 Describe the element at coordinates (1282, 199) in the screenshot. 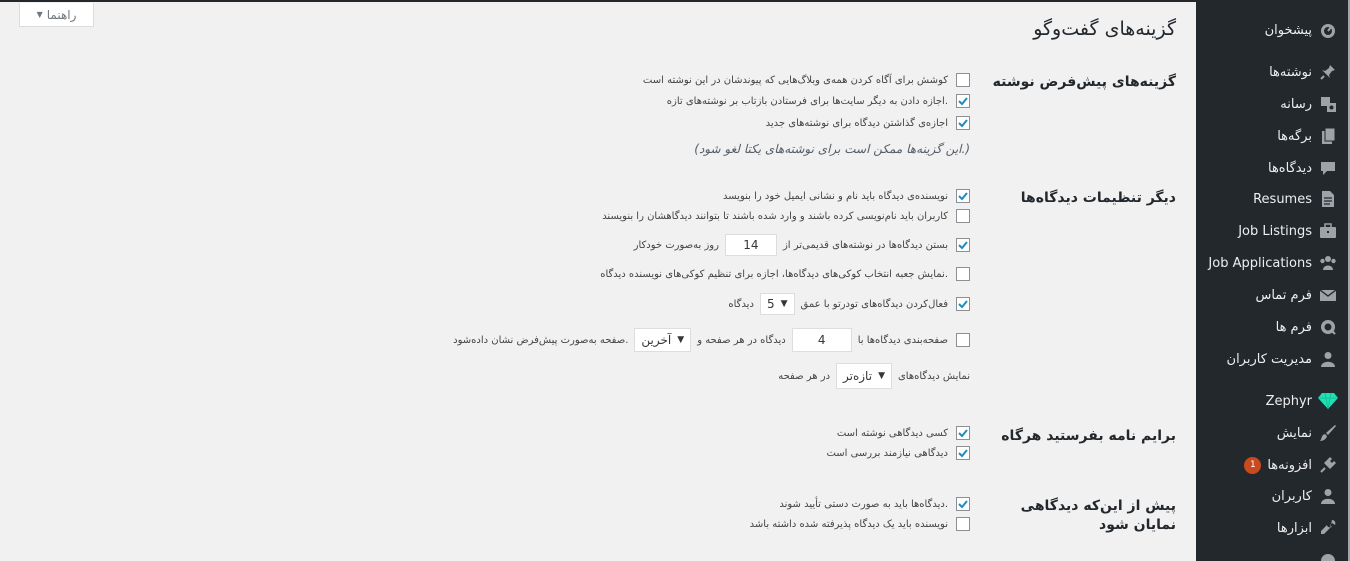

I see `sidebar-item-label: Resumes` at that location.